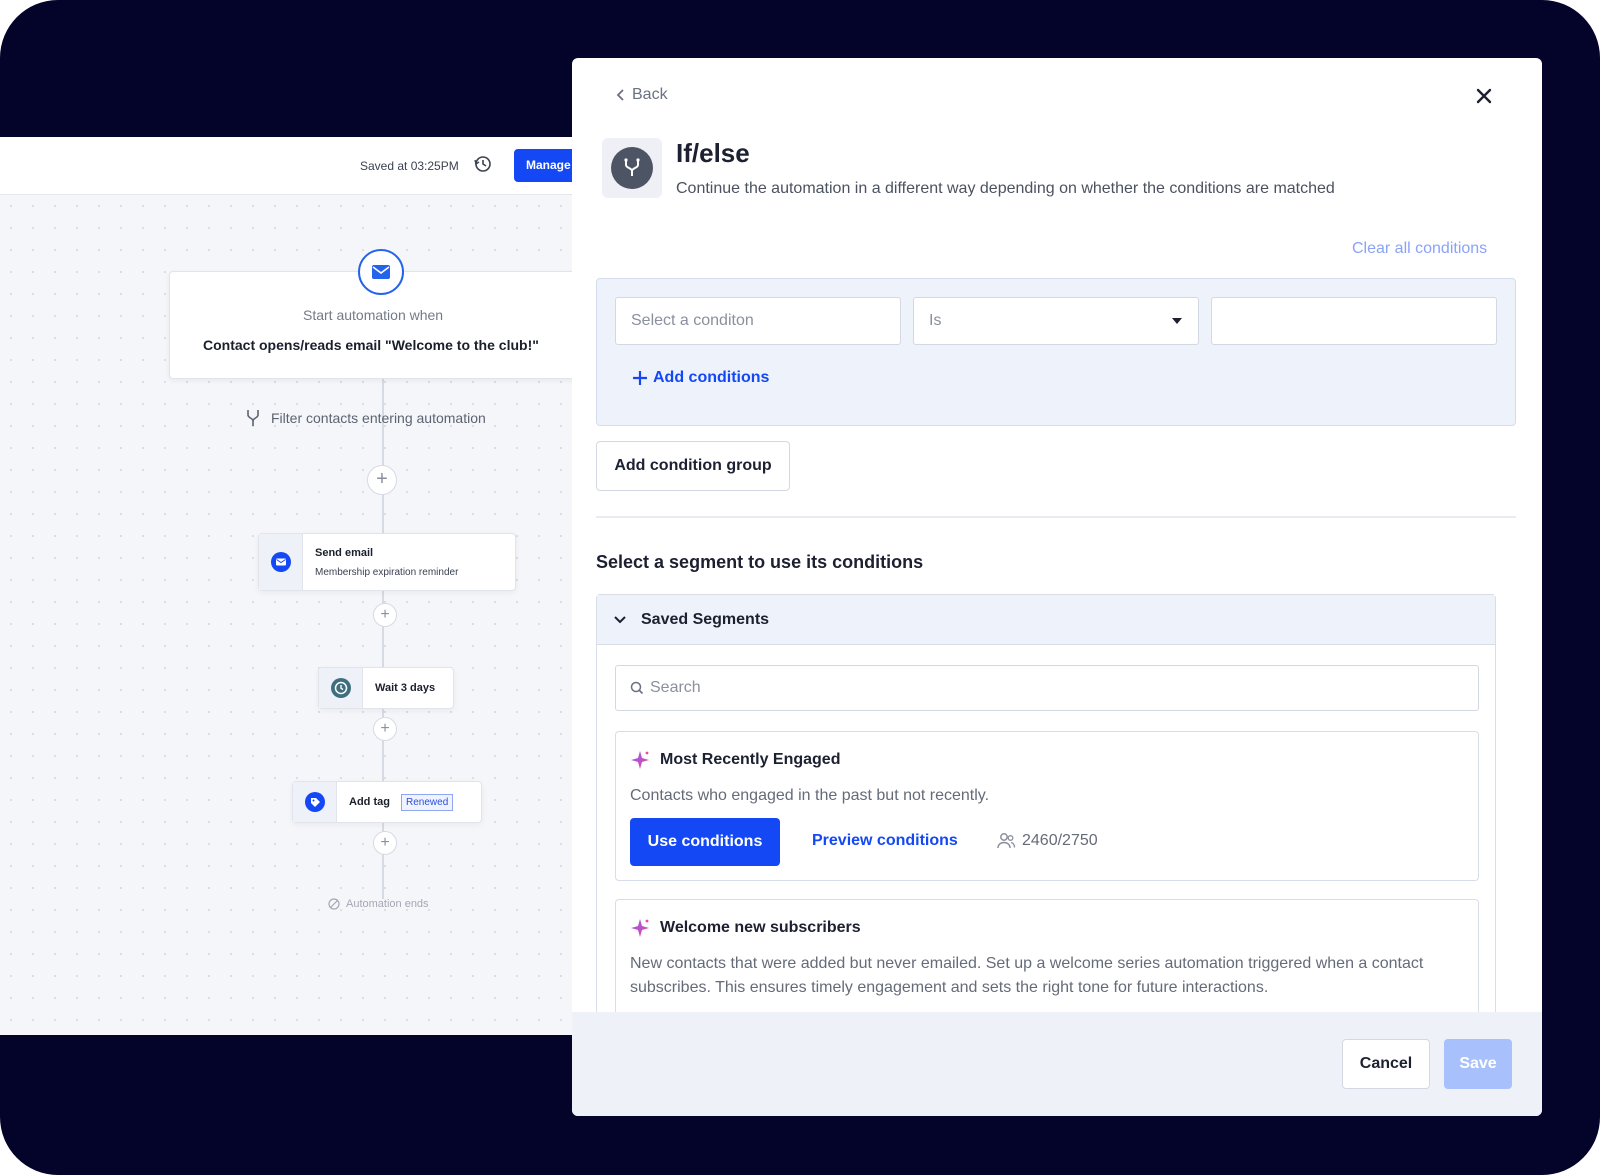 This screenshot has height=1175, width=1600. What do you see at coordinates (750, 759) in the screenshot?
I see `segment-title: Most Recently Engaged` at bounding box center [750, 759].